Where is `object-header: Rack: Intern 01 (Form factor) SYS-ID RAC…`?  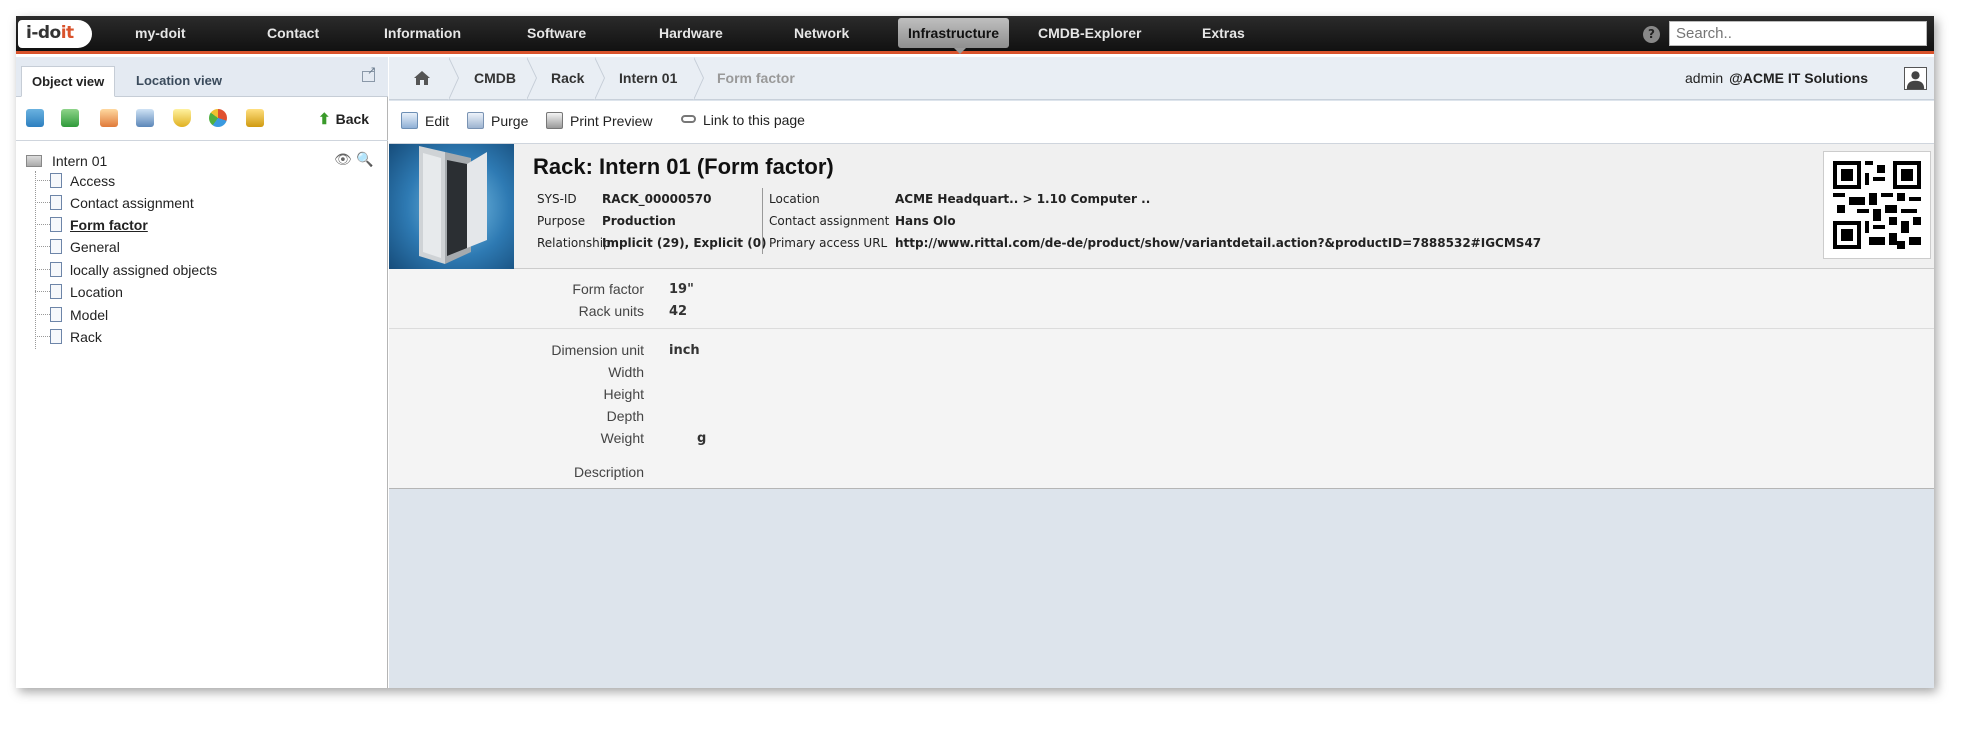 object-header: Rack: Intern 01 (Form factor) SYS-ID RAC… is located at coordinates (1161, 206).